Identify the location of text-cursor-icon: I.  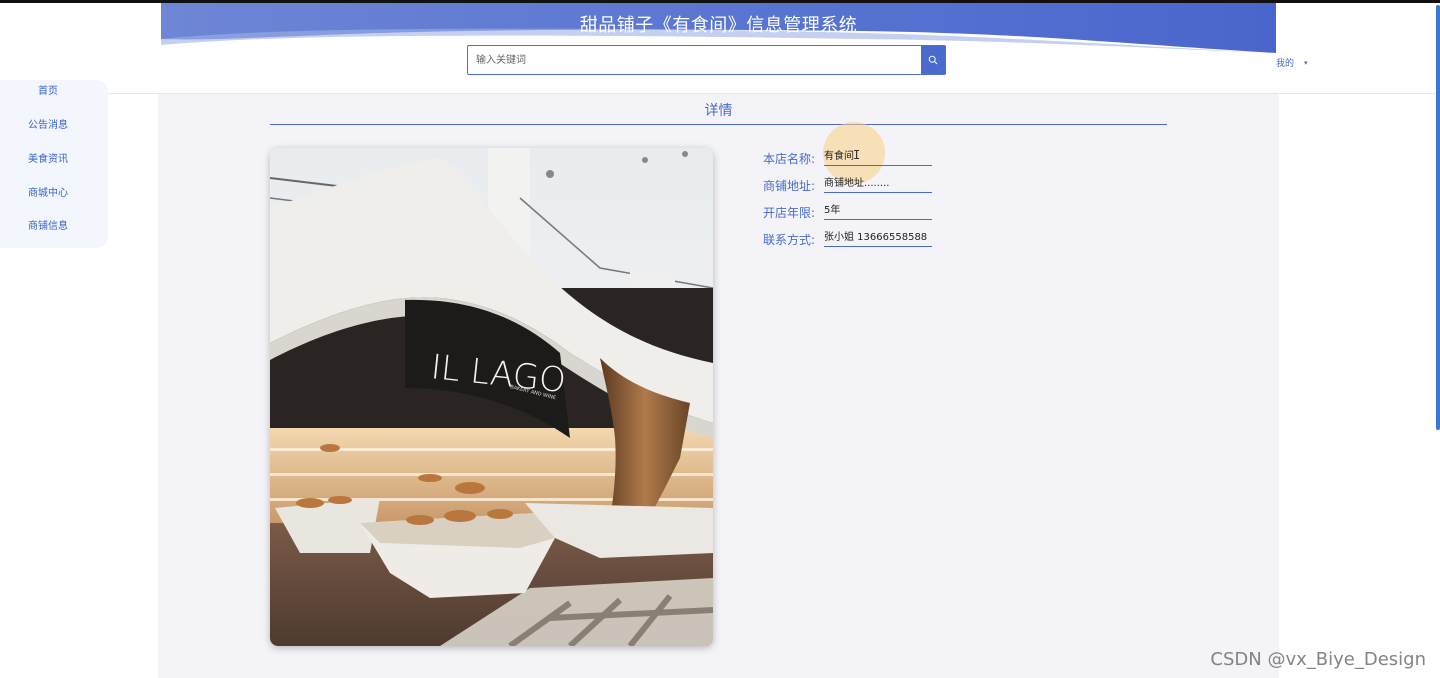
(857, 155).